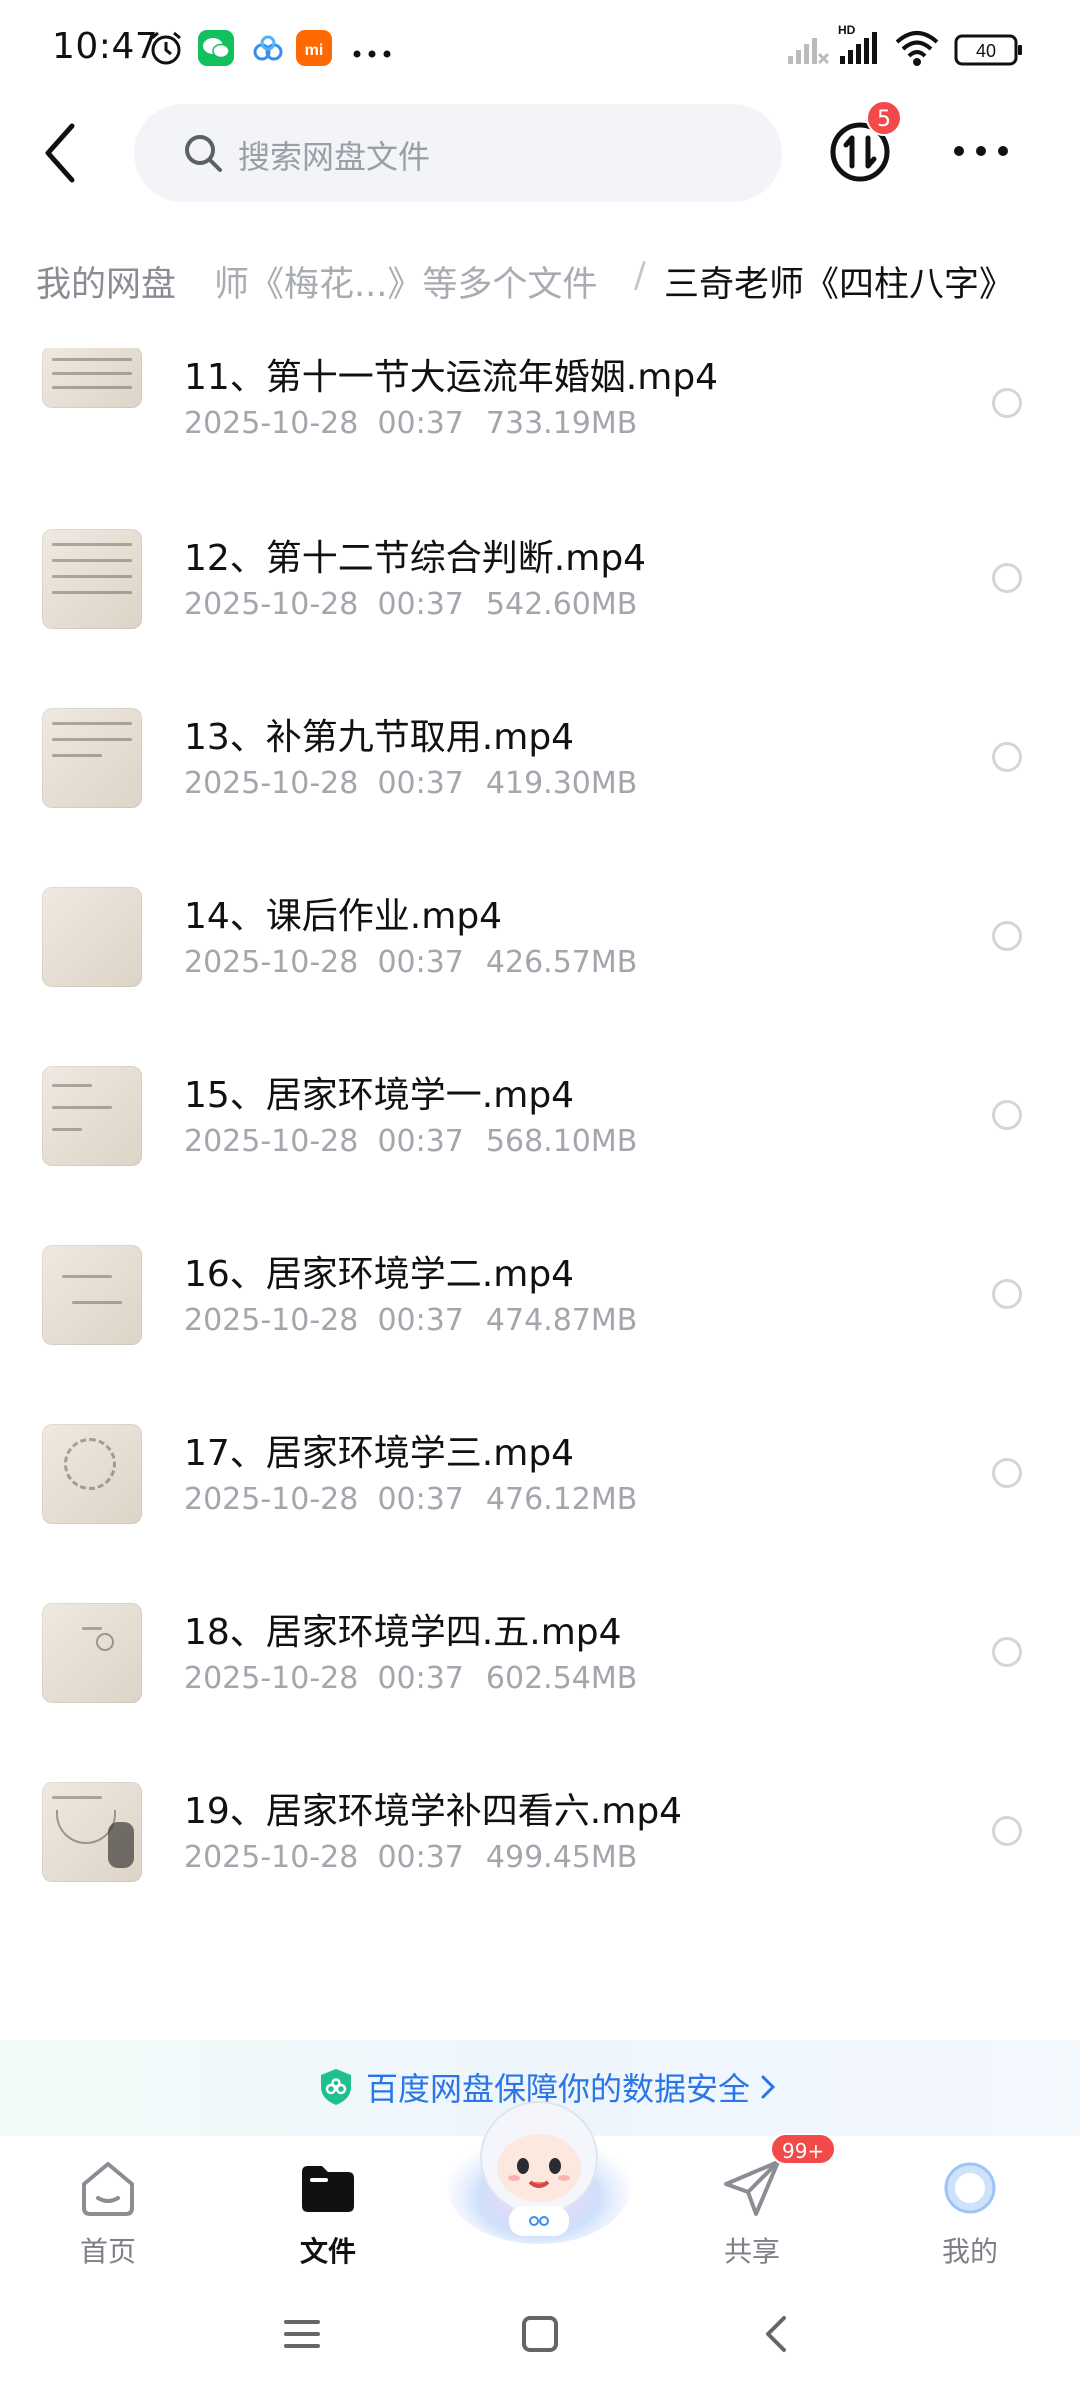  Describe the element at coordinates (917, 51) in the screenshot. I see `wifi-icon` at that location.